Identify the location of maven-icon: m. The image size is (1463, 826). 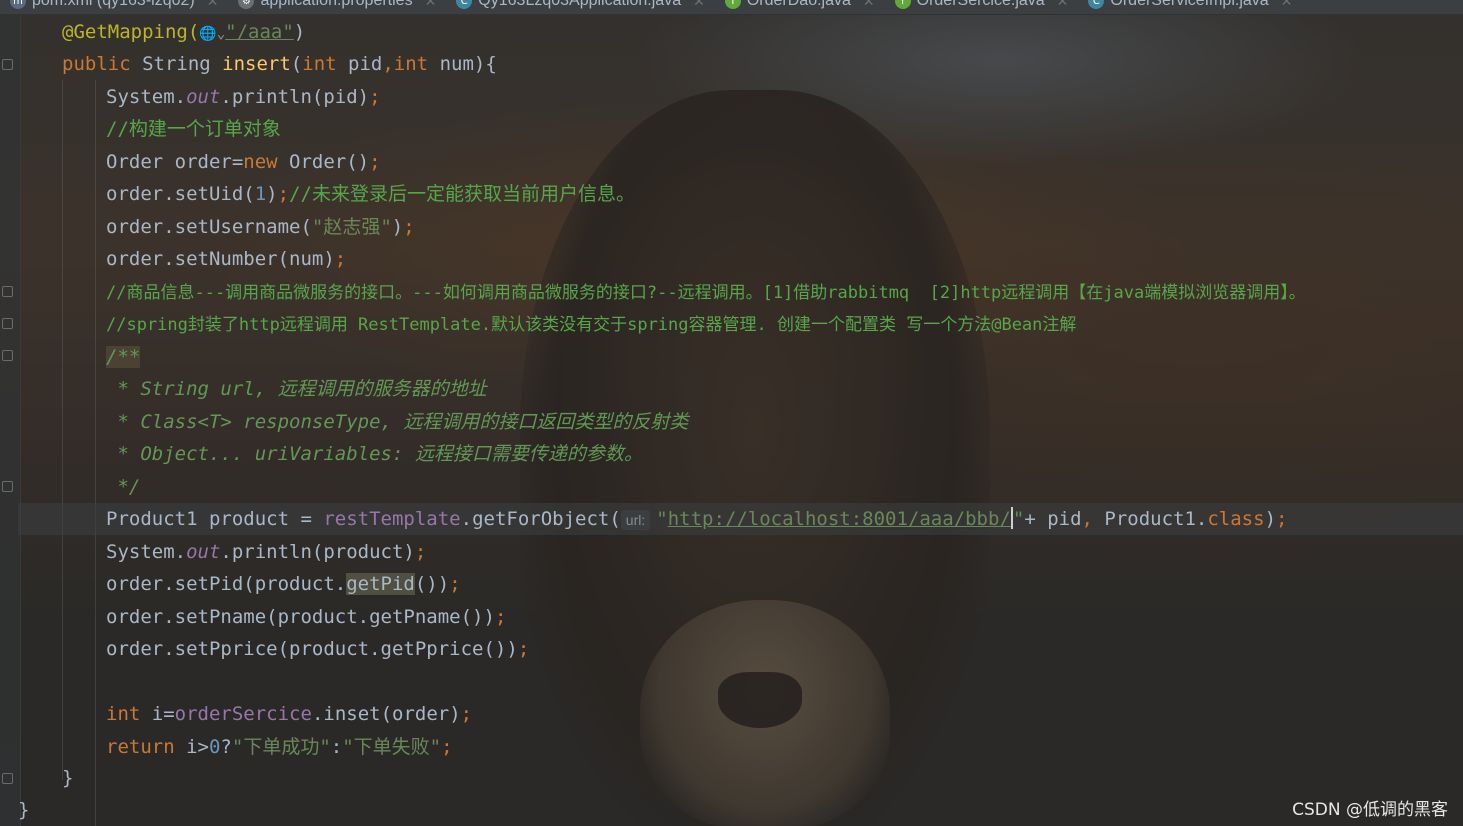
(18, 4).